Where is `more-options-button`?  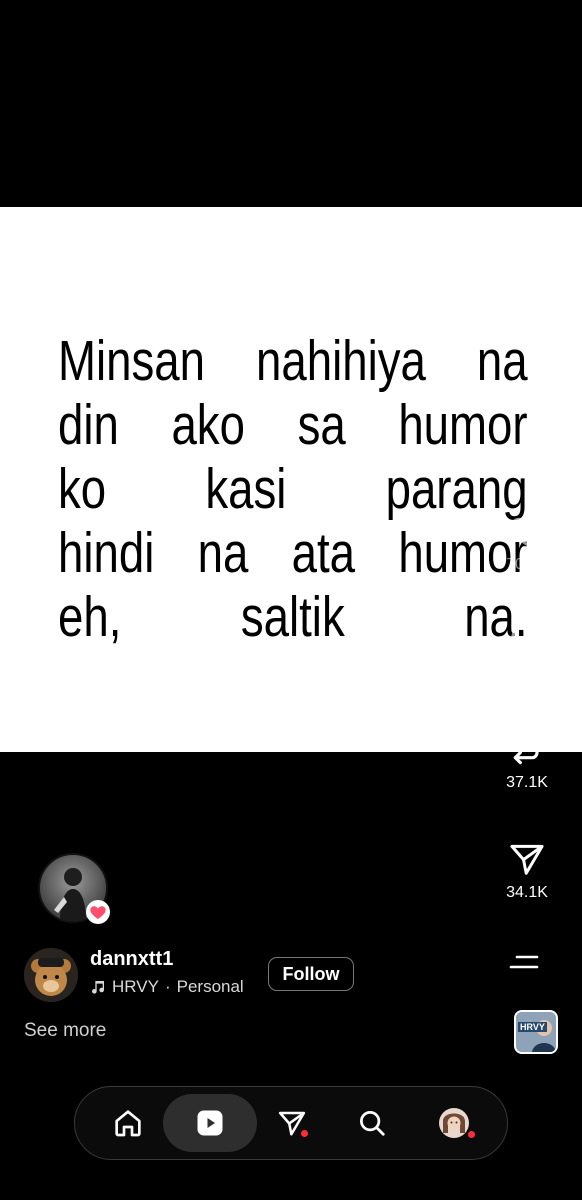 more-options-button is located at coordinates (527, 962).